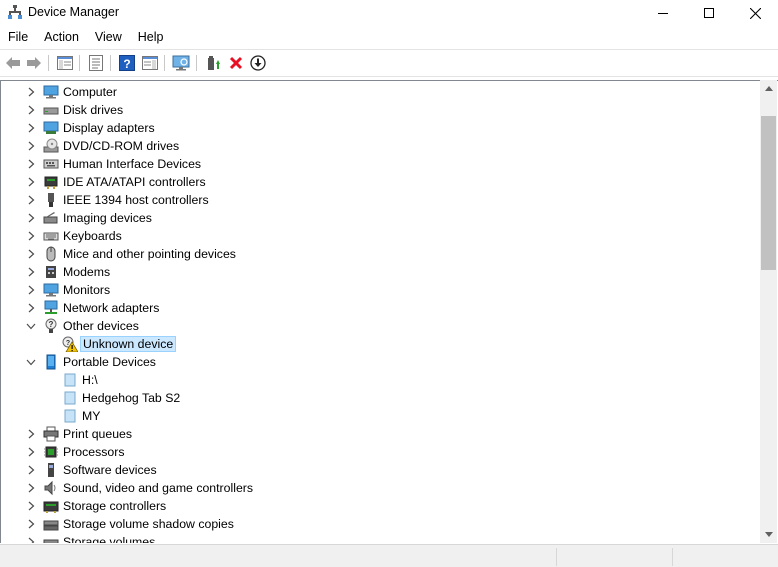 This screenshot has height=567, width=778. What do you see at coordinates (51, 236) in the screenshot?
I see `keyboard-icon` at bounding box center [51, 236].